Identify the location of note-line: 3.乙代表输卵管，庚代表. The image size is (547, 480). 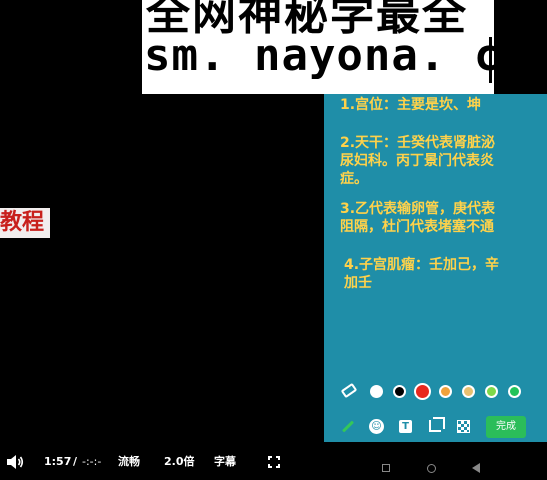
(418, 209).